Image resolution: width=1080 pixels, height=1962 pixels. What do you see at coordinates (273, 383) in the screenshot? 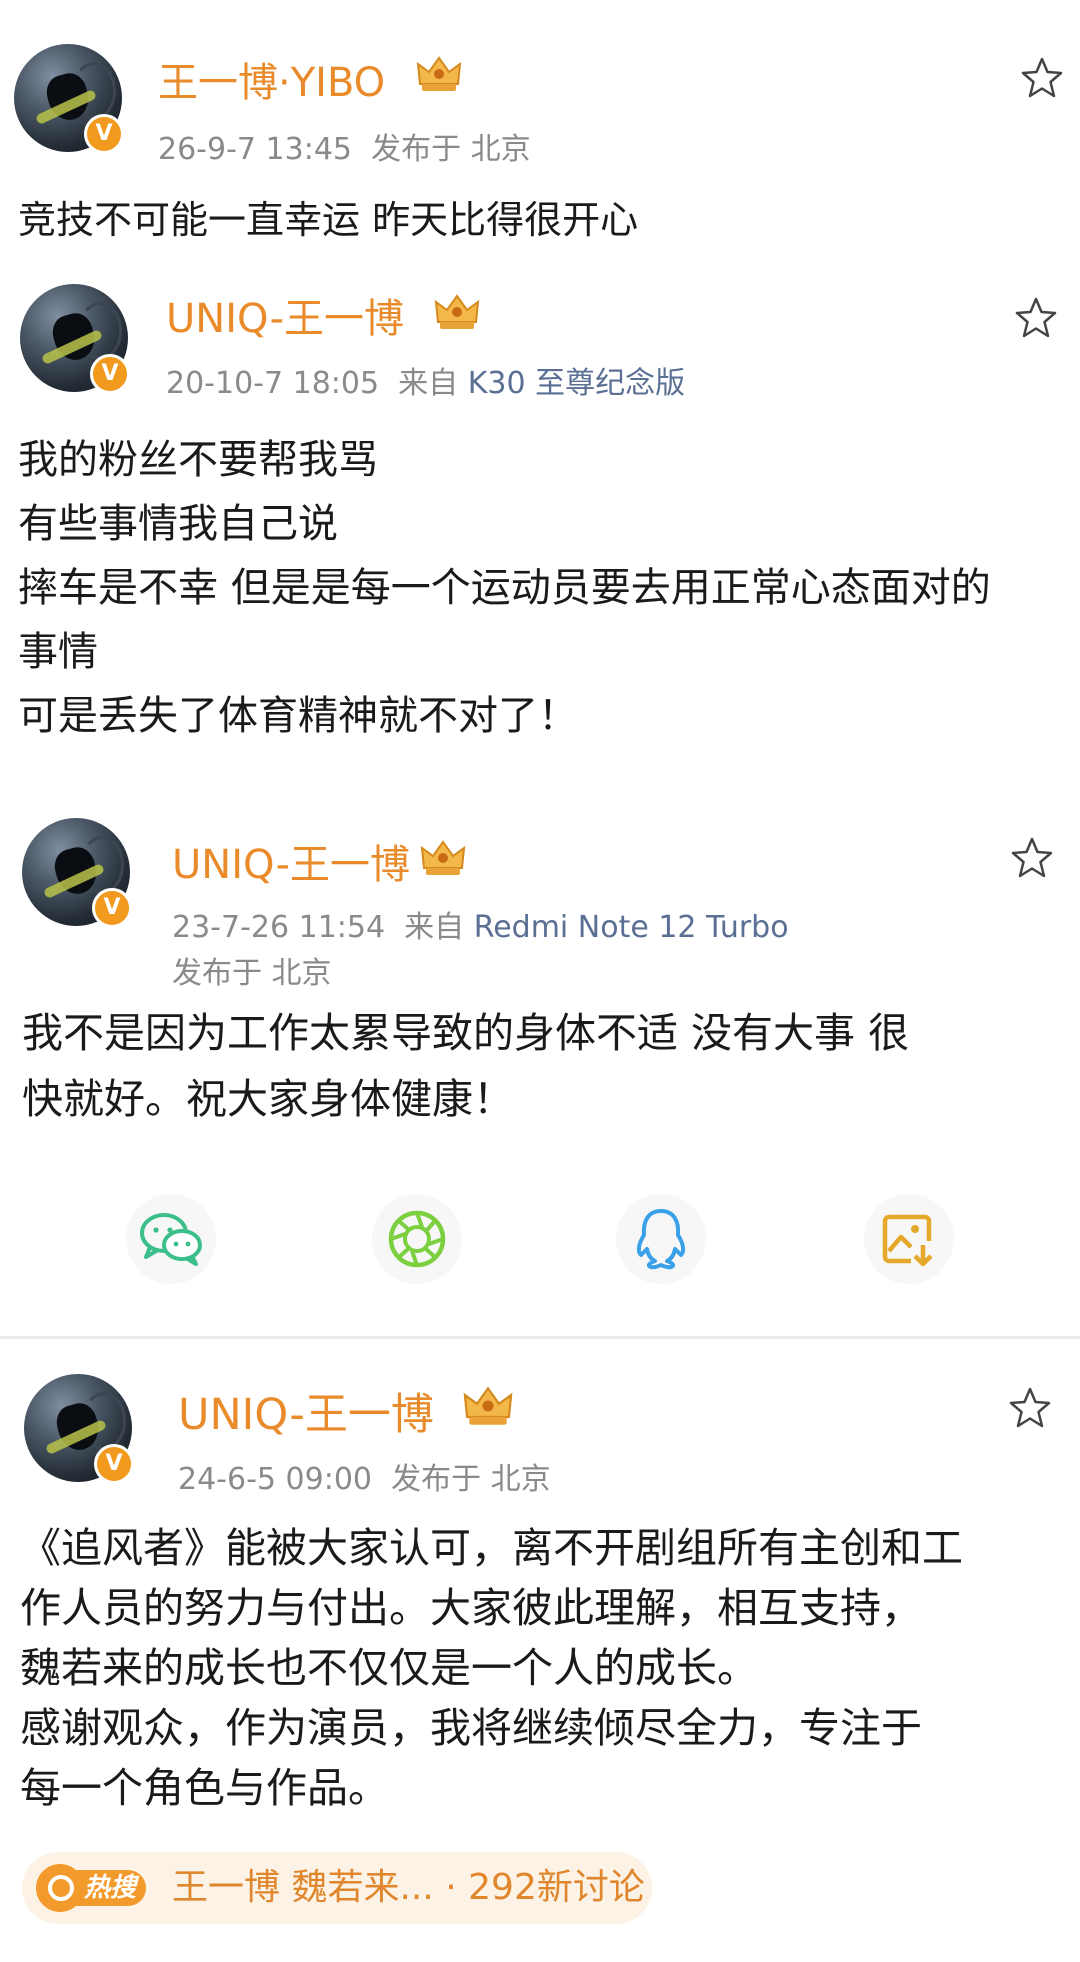
I see `post-time: 20-10-7 18:05` at bounding box center [273, 383].